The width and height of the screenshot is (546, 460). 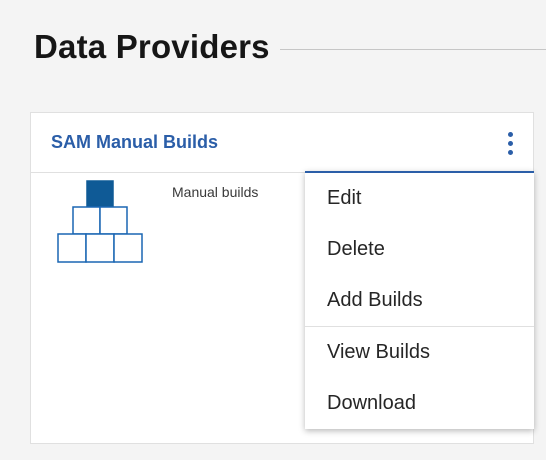 What do you see at coordinates (419, 403) in the screenshot?
I see `menu-item-download: Download` at bounding box center [419, 403].